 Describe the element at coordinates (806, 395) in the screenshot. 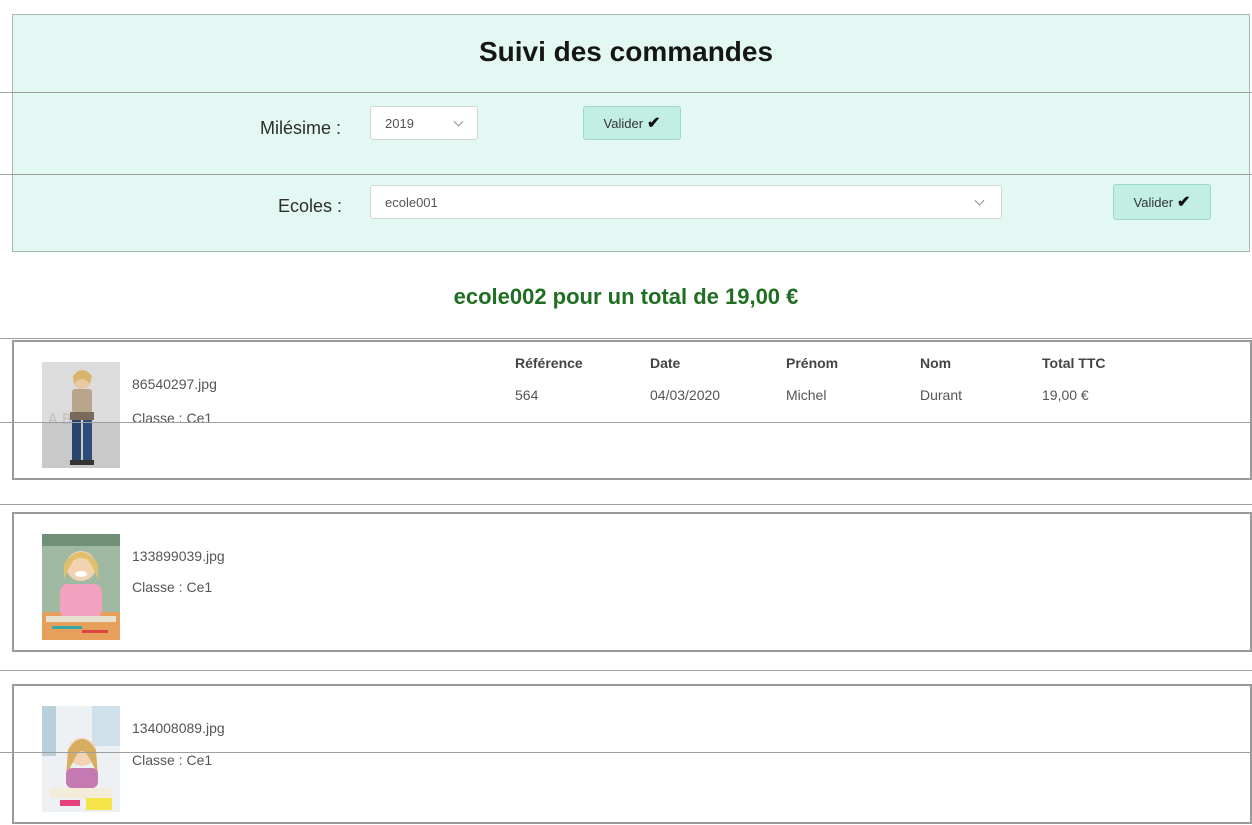

I see `cell-prenom: Michel` at that location.